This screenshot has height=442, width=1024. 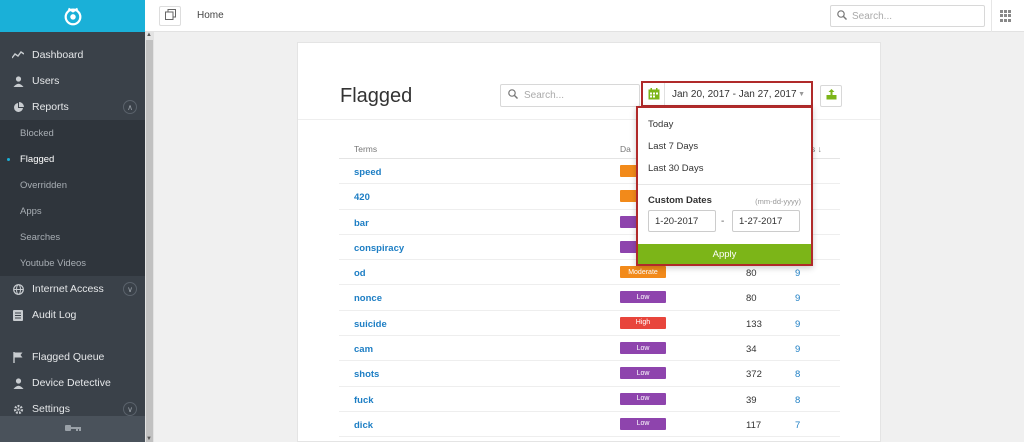 What do you see at coordinates (513, 95) in the screenshot?
I see `search-icon` at bounding box center [513, 95].